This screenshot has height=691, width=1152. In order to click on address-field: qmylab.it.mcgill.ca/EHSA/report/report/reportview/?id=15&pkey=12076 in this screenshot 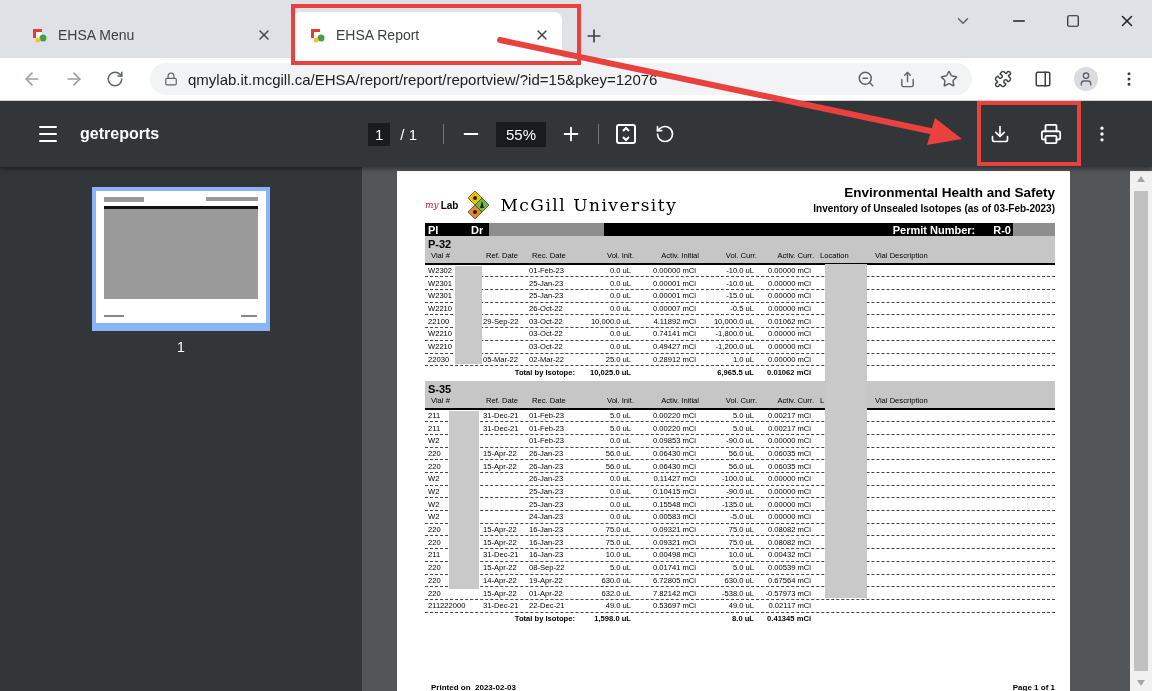, I will do `click(561, 79)`.